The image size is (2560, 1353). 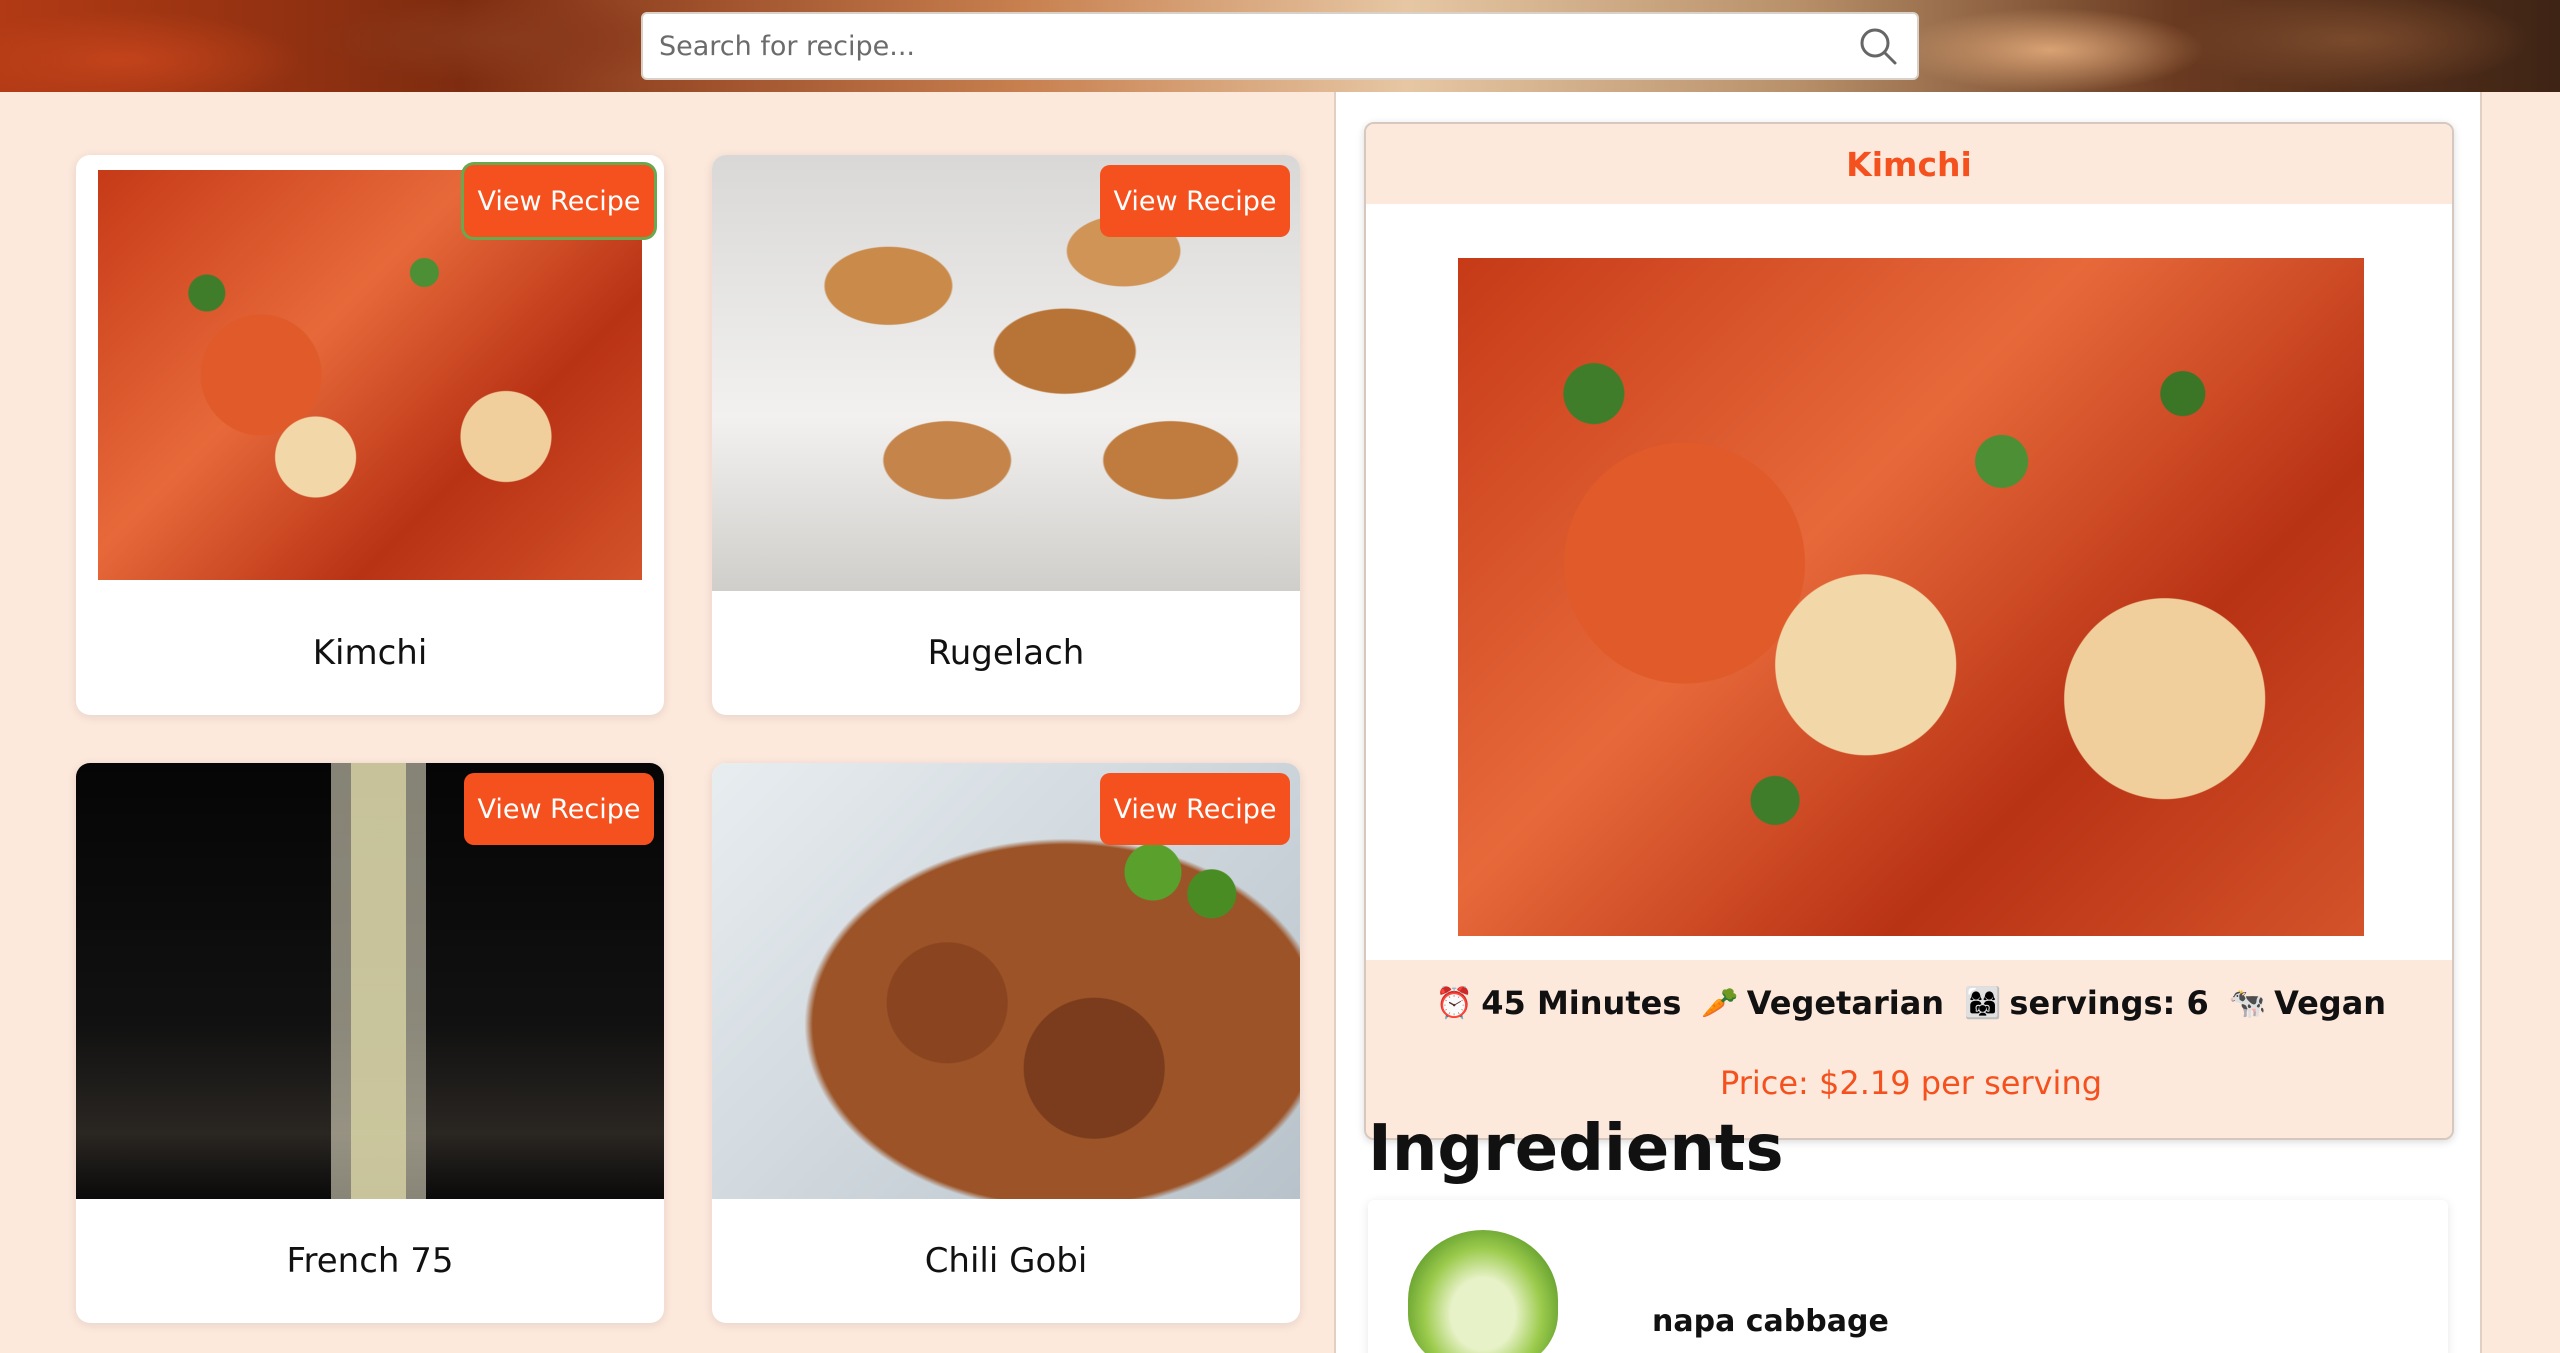 What do you see at coordinates (370, 435) in the screenshot?
I see `recipe-card-kimchi: Kimchi View Recipe` at bounding box center [370, 435].